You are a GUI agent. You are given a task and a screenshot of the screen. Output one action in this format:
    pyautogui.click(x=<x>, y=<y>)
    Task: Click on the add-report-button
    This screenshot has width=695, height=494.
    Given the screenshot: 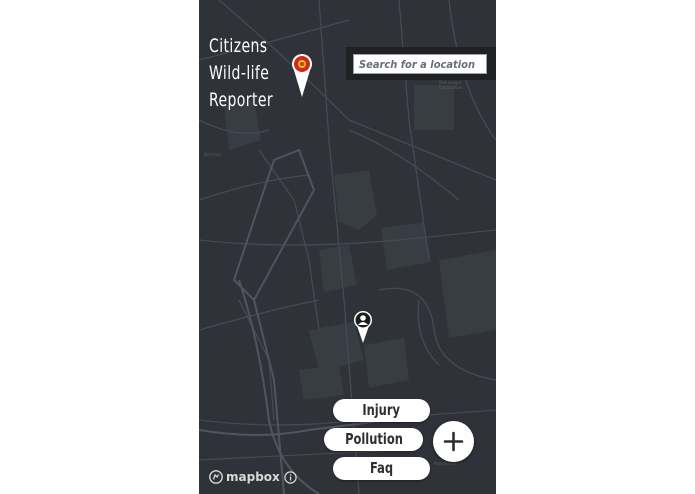 What is the action you would take?
    pyautogui.click(x=453, y=441)
    